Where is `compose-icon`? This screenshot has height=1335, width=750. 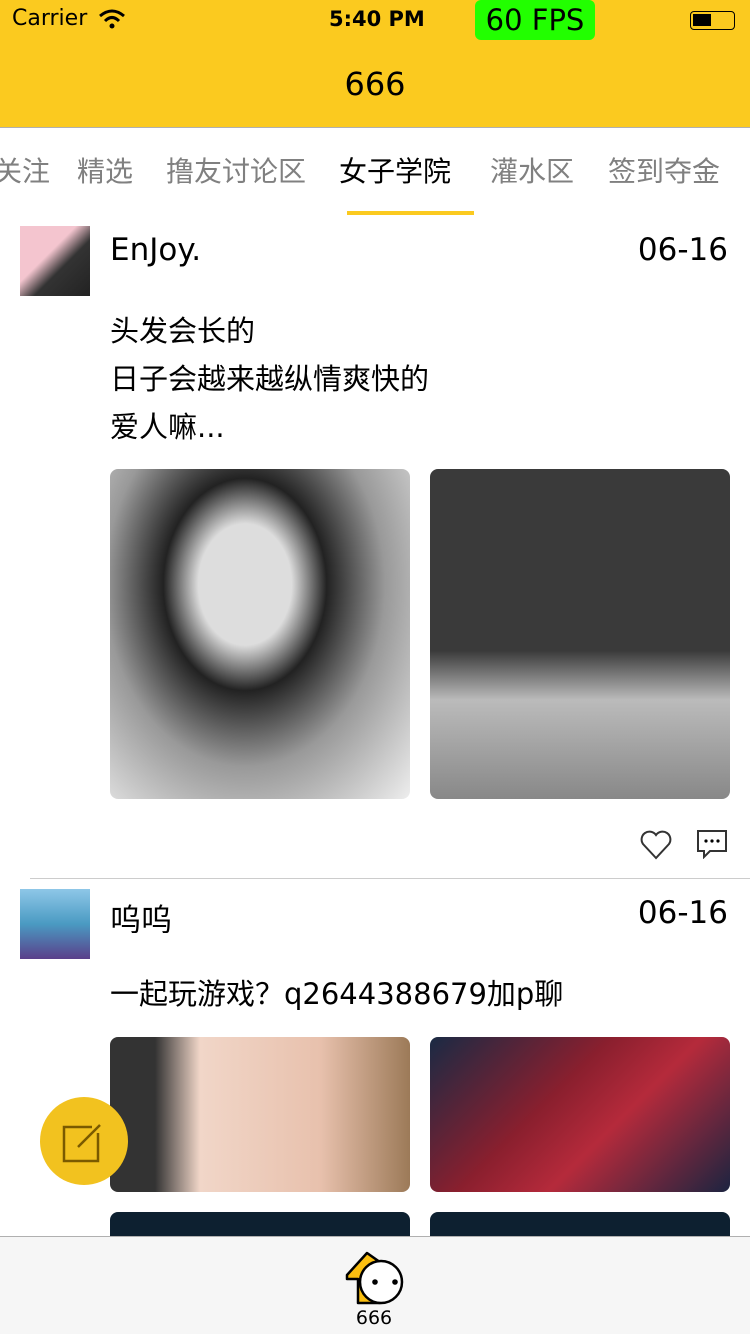 compose-icon is located at coordinates (81, 1143).